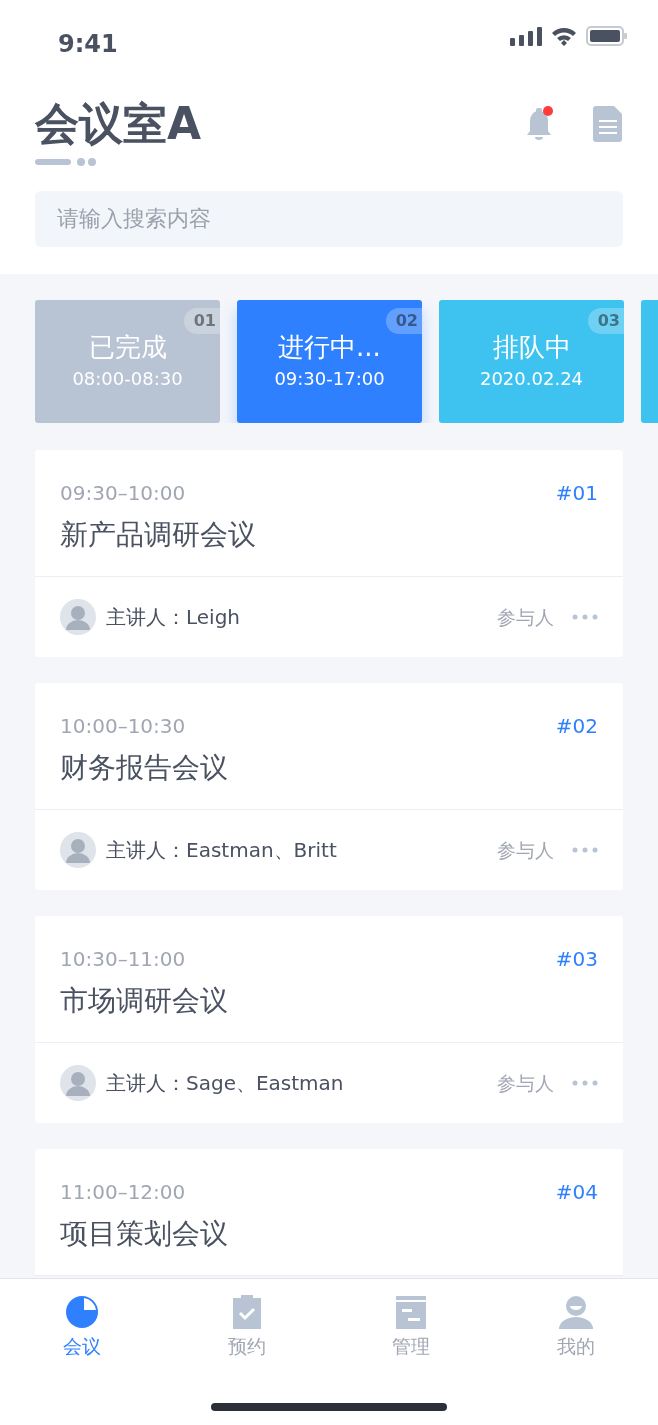  Describe the element at coordinates (123, 493) in the screenshot. I see `meeting-time: 09:30–10:00` at that location.